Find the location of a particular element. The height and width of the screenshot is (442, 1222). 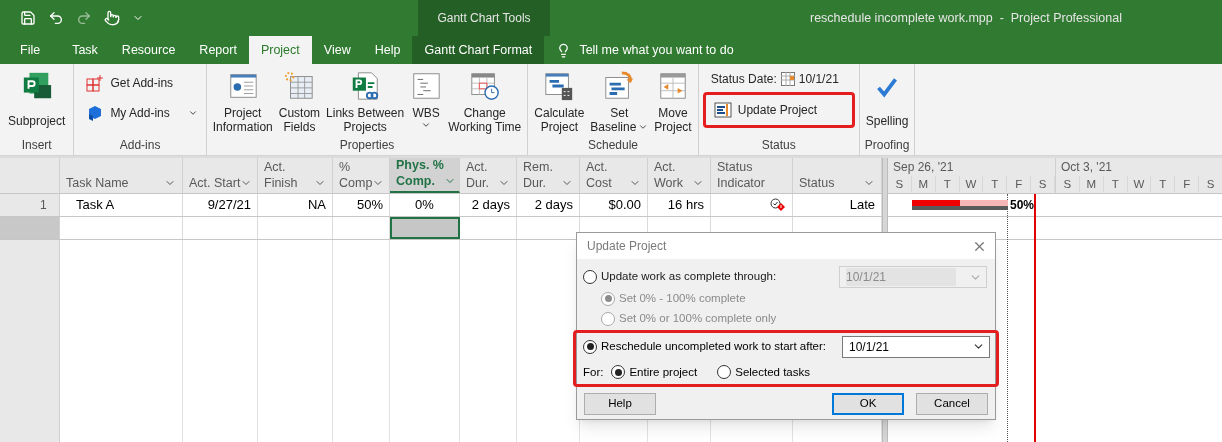

ribbon-button: Spelling is located at coordinates (887, 99).